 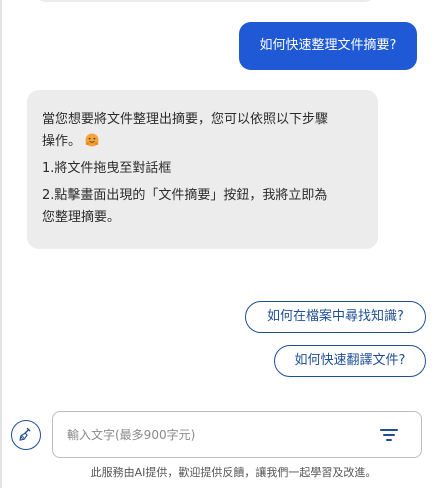 What do you see at coordinates (107, 168) in the screenshot?
I see `bot-message-line: 1.將文件拖曳至對話框` at bounding box center [107, 168].